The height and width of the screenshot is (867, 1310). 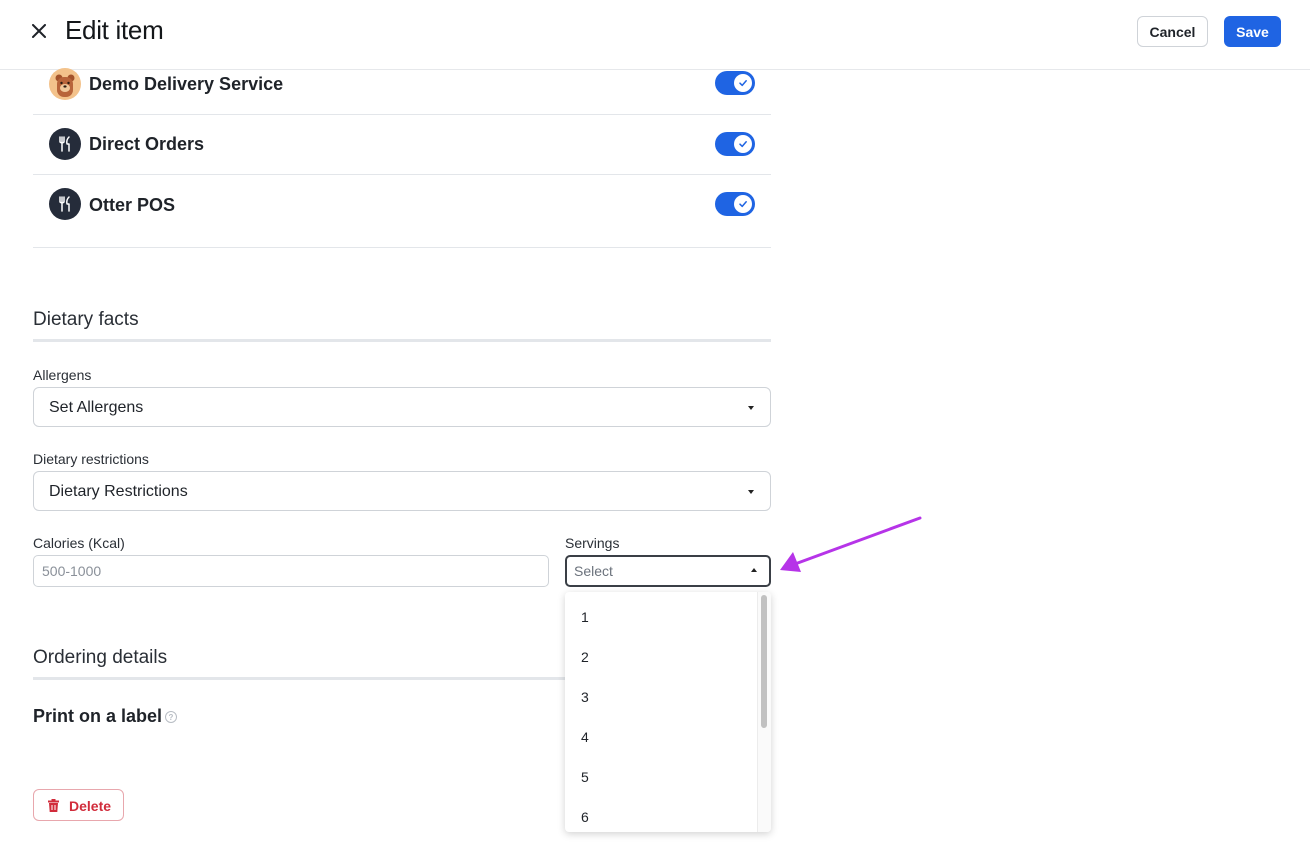 I want to click on annotation-arrow-icon, so click(x=851, y=544).